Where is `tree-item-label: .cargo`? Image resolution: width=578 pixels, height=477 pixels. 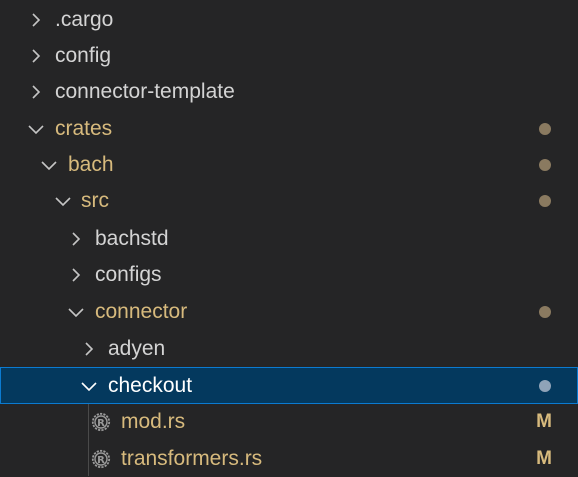
tree-item-label: .cargo is located at coordinates (84, 19).